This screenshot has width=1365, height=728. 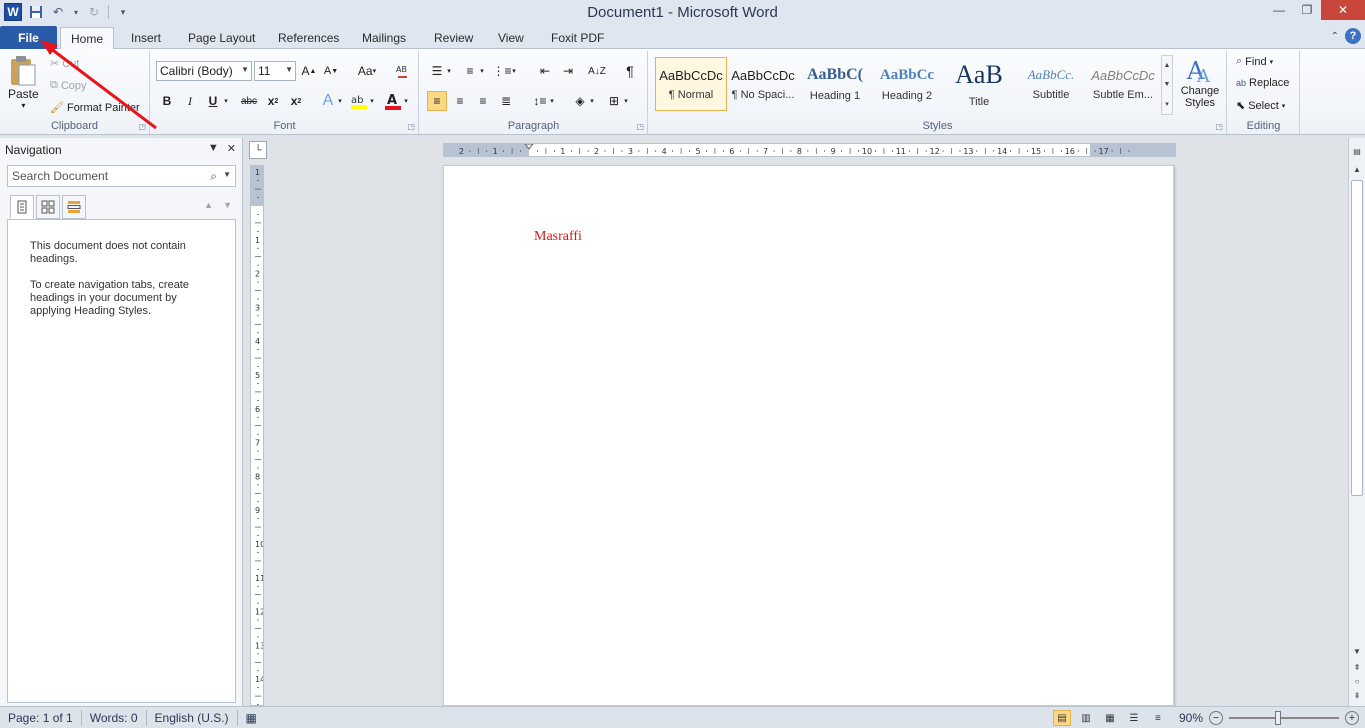 I want to click on italic-icon: I, so click(x=190, y=101).